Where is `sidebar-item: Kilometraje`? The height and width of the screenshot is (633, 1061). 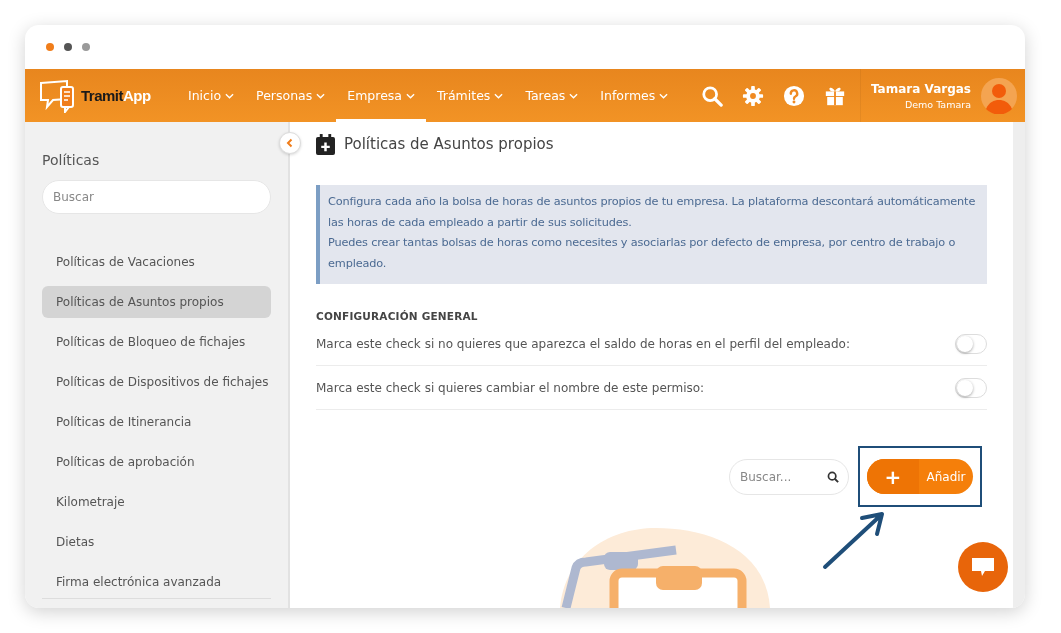 sidebar-item: Kilometraje is located at coordinates (156, 502).